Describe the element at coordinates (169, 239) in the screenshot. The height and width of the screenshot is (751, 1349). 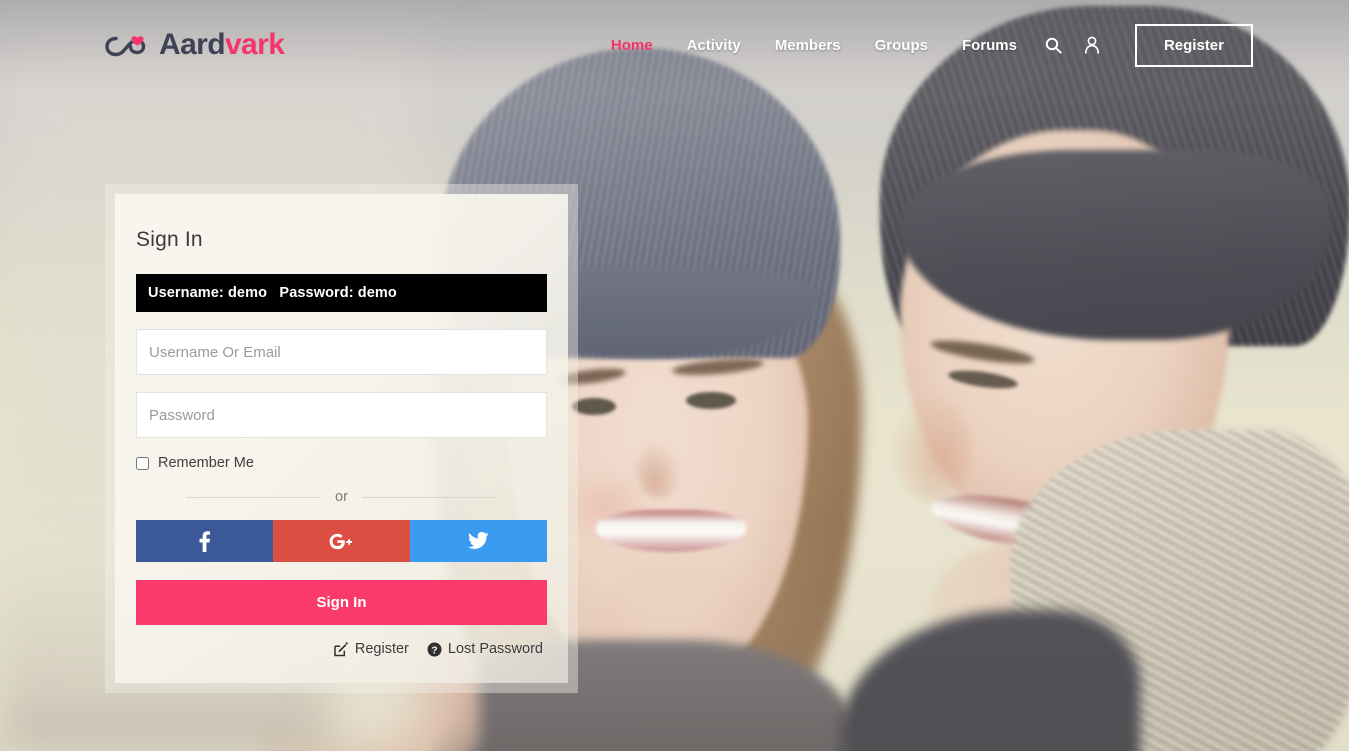
I see `signin-title: Sign In` at that location.